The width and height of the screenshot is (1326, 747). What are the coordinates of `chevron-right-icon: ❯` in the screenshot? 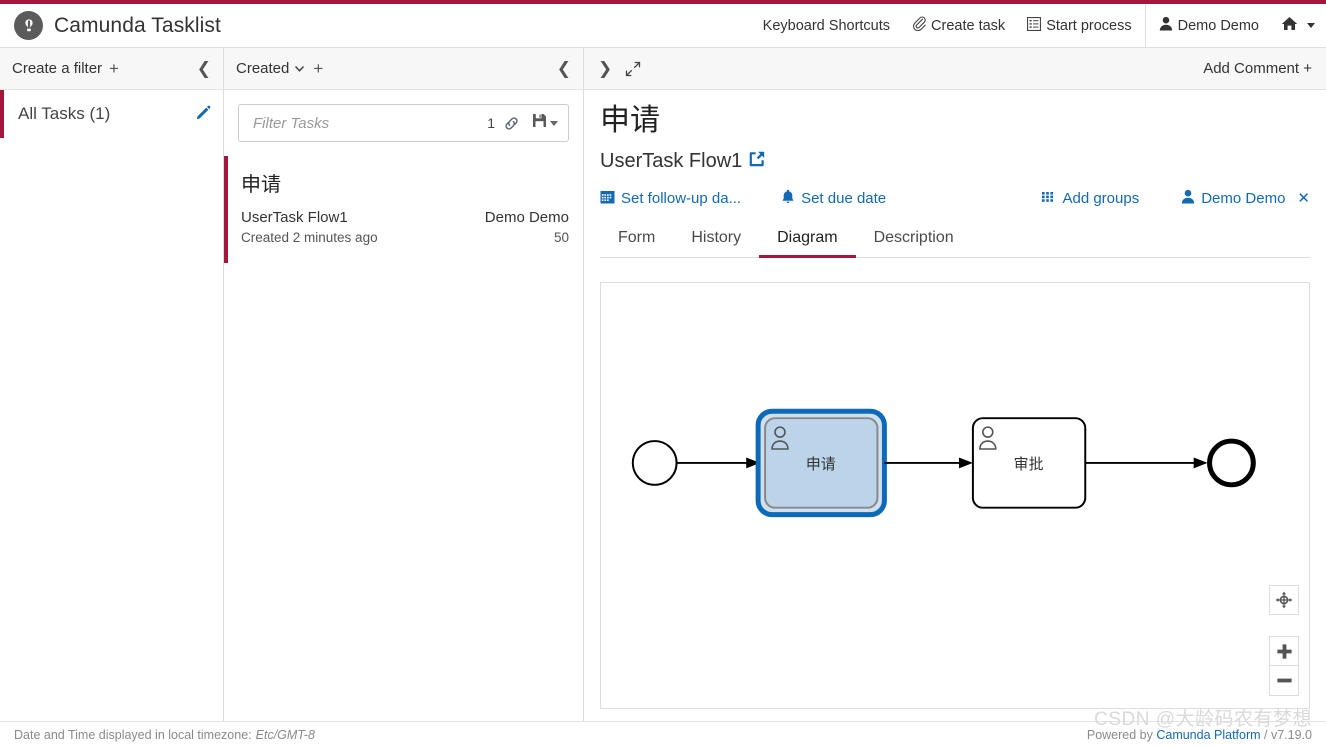 It's located at (605, 68).